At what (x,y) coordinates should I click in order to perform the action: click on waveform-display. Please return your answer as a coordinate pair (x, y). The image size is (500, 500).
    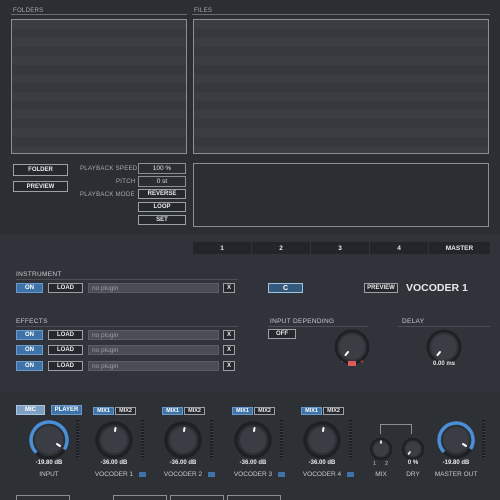
    Looking at the image, I should click on (341, 195).